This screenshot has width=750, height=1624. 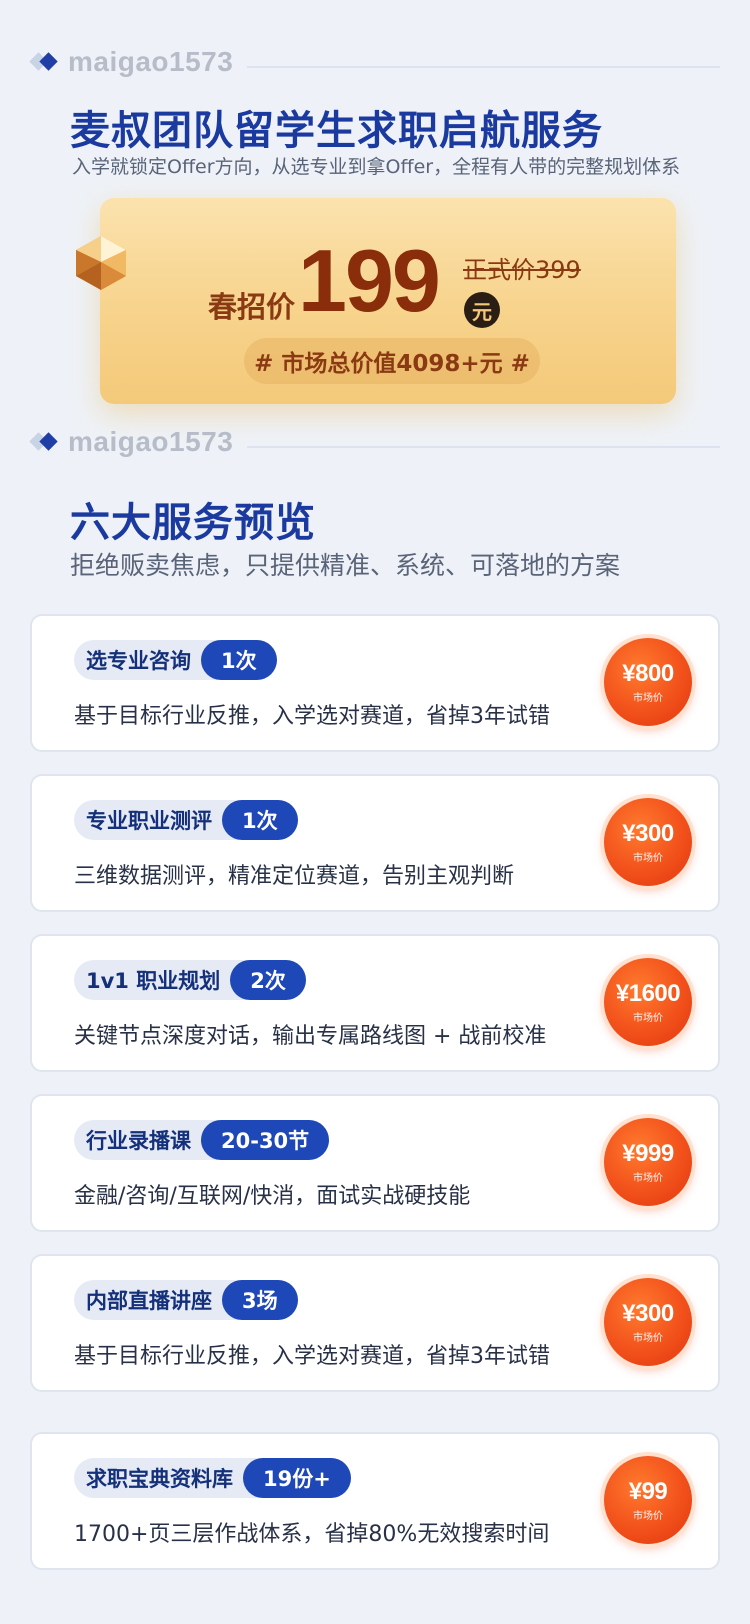 What do you see at coordinates (312, 1534) in the screenshot?
I see `service-description: 1700+页三层作战体系，省掉80%无效搜索时间` at bounding box center [312, 1534].